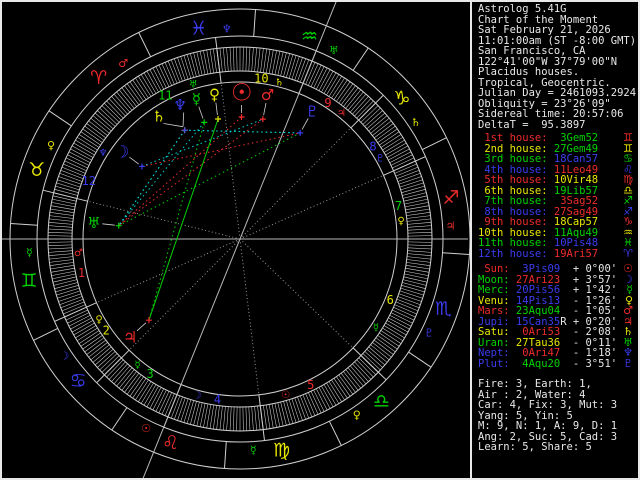  I want to click on aries-ruler-mars-icon: ♂, so click(123, 63).